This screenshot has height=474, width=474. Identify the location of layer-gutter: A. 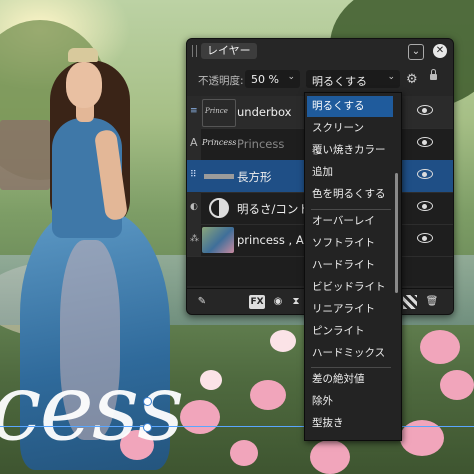
(194, 144).